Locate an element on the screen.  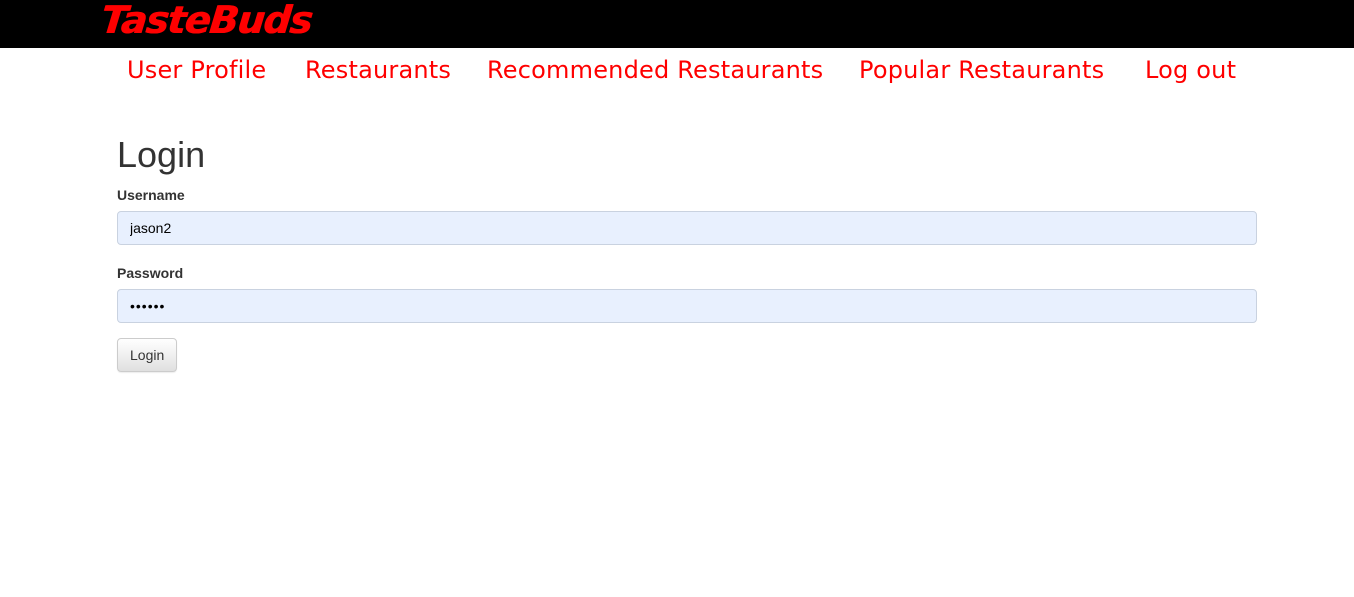
password-group: Password •••••• is located at coordinates (687, 293).